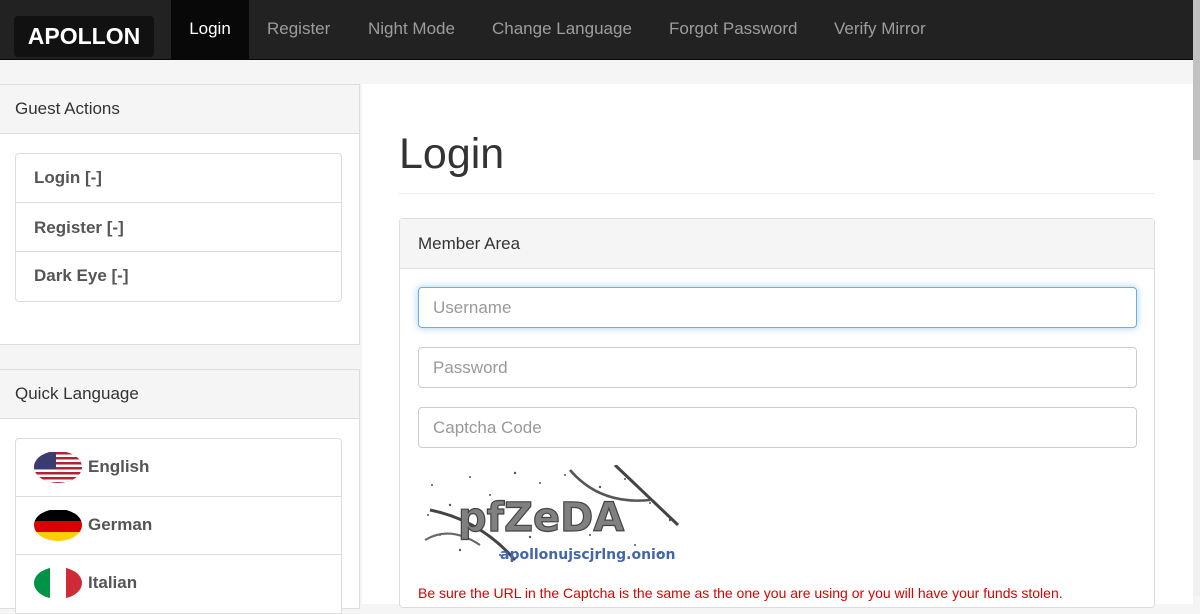 This screenshot has height=614, width=1200. Describe the element at coordinates (58, 525) in the screenshot. I see `germany-flag-icon` at that location.